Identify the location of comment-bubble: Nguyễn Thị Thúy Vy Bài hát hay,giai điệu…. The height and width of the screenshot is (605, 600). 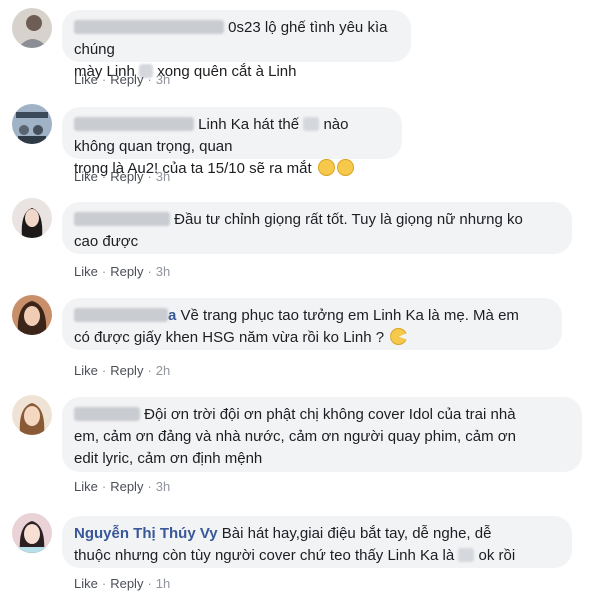
(317, 542).